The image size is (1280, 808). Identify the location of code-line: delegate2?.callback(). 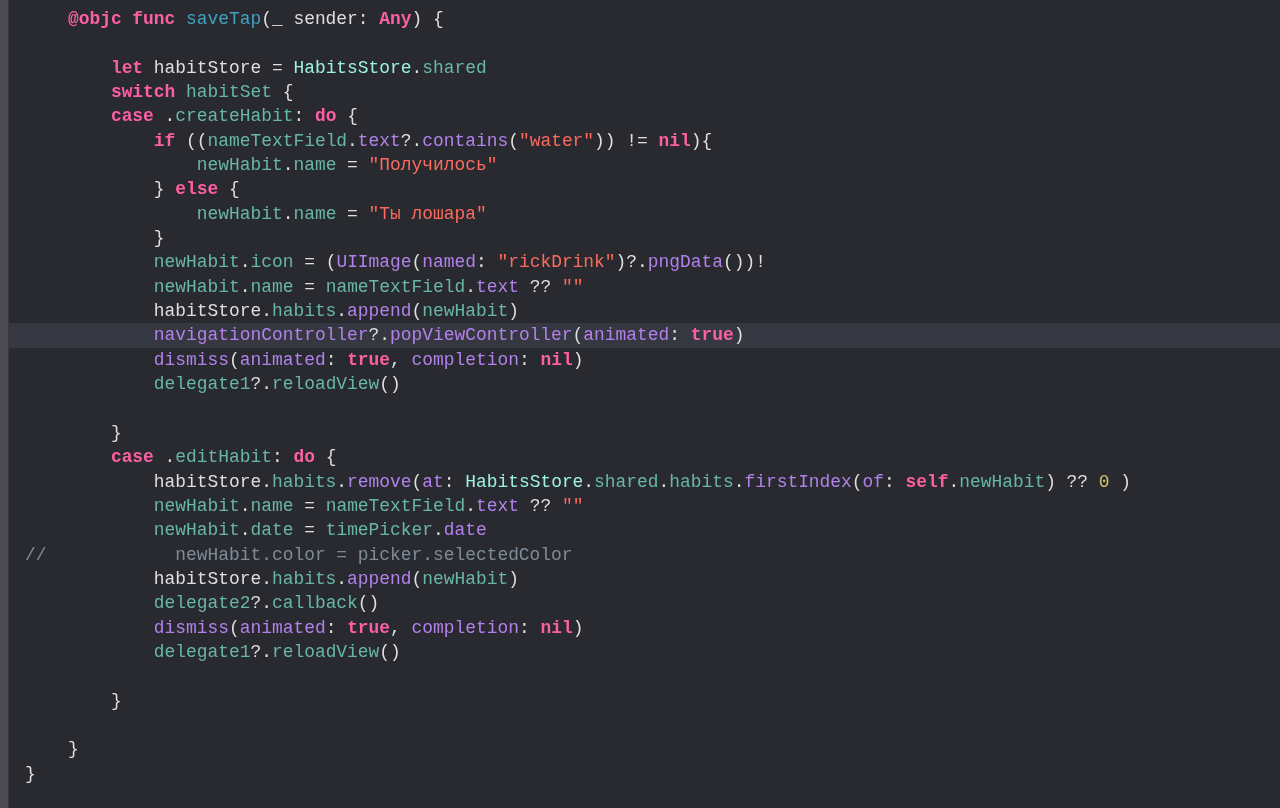
(266, 603).